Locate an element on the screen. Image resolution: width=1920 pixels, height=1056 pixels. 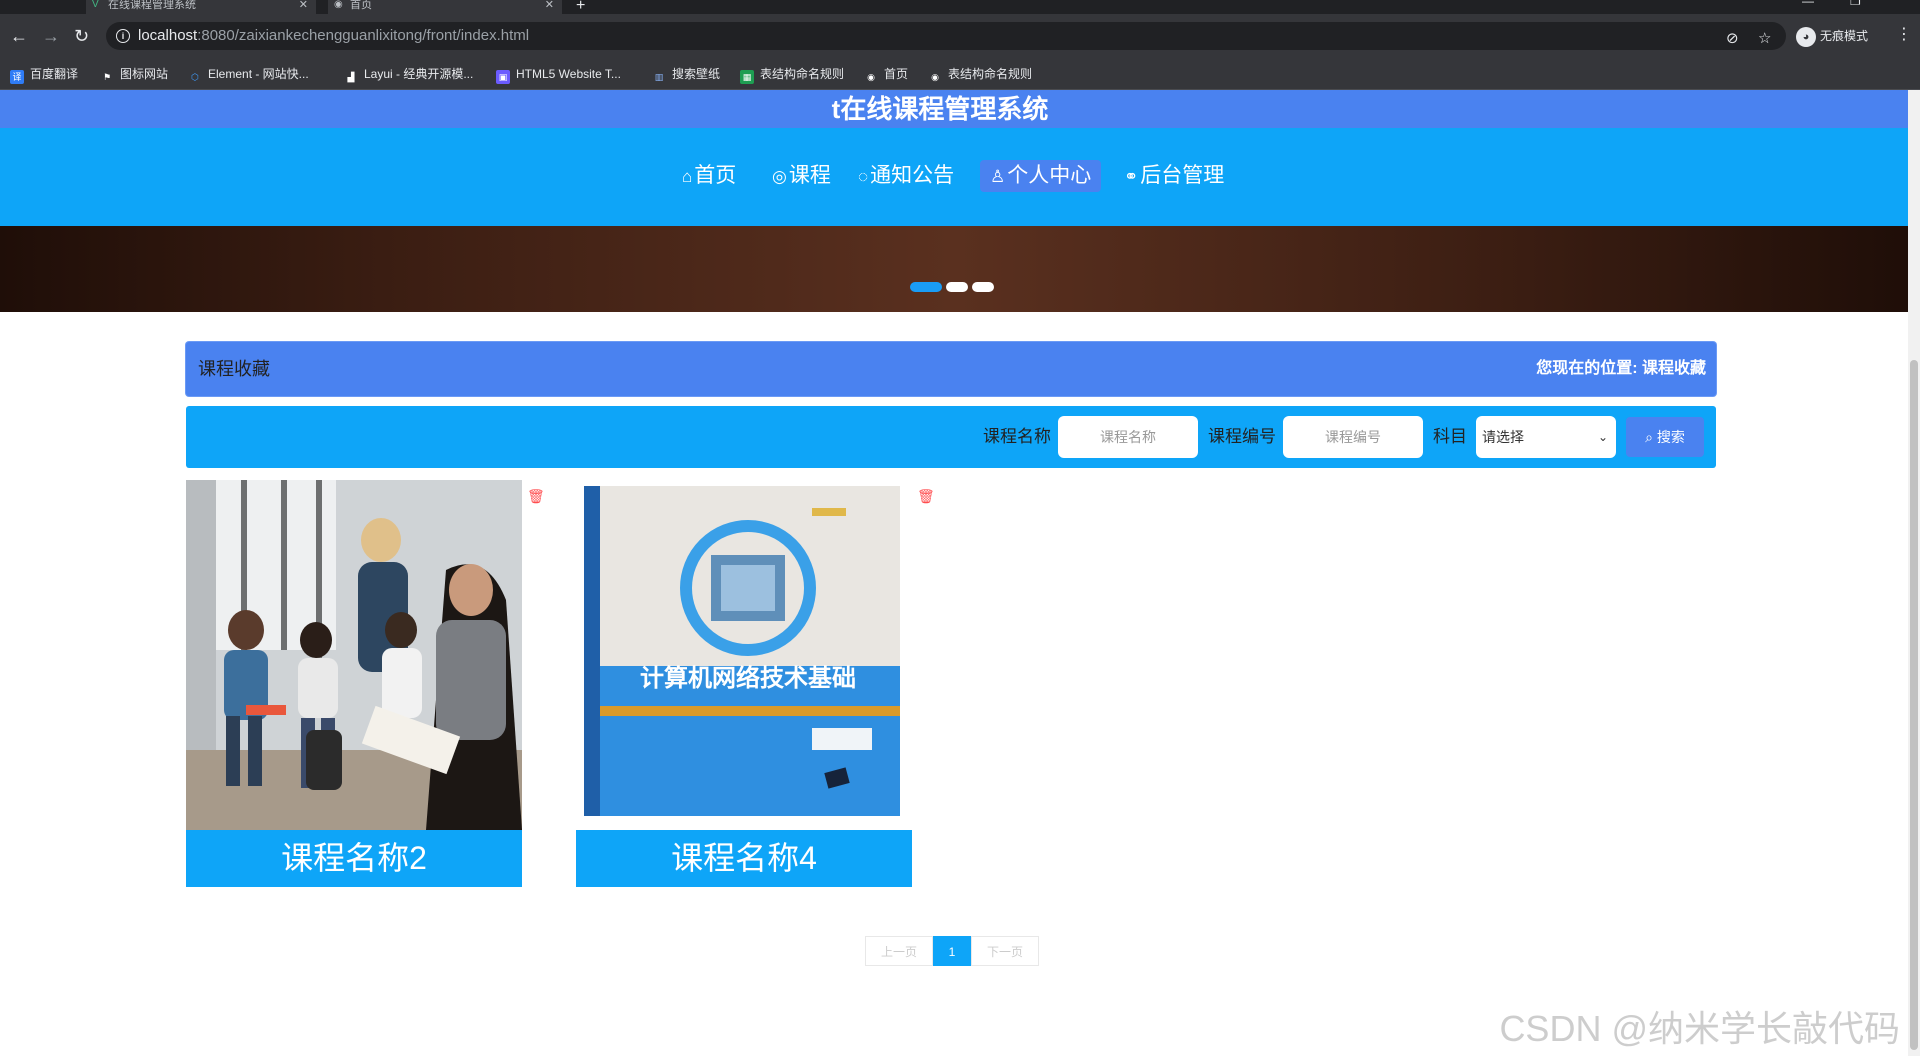
wallpaper-icon: ▥ is located at coordinates (659, 77).